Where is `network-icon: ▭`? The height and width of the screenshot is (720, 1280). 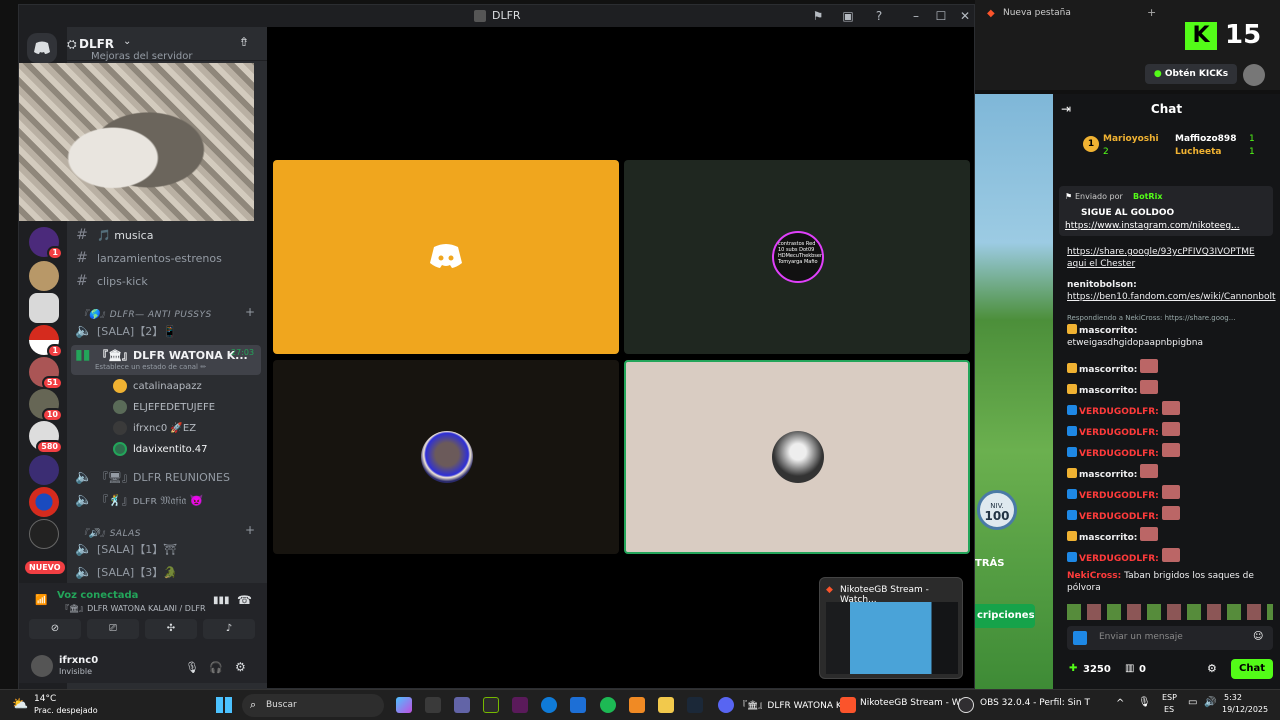
network-icon: ▭ is located at coordinates (1192, 702).